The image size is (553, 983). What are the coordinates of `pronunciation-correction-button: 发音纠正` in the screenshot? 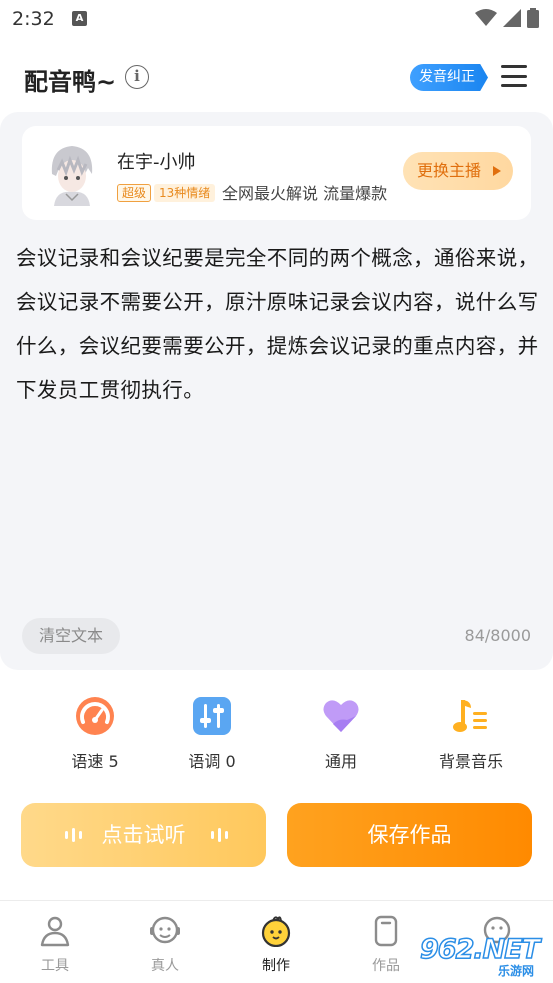 It's located at (449, 77).